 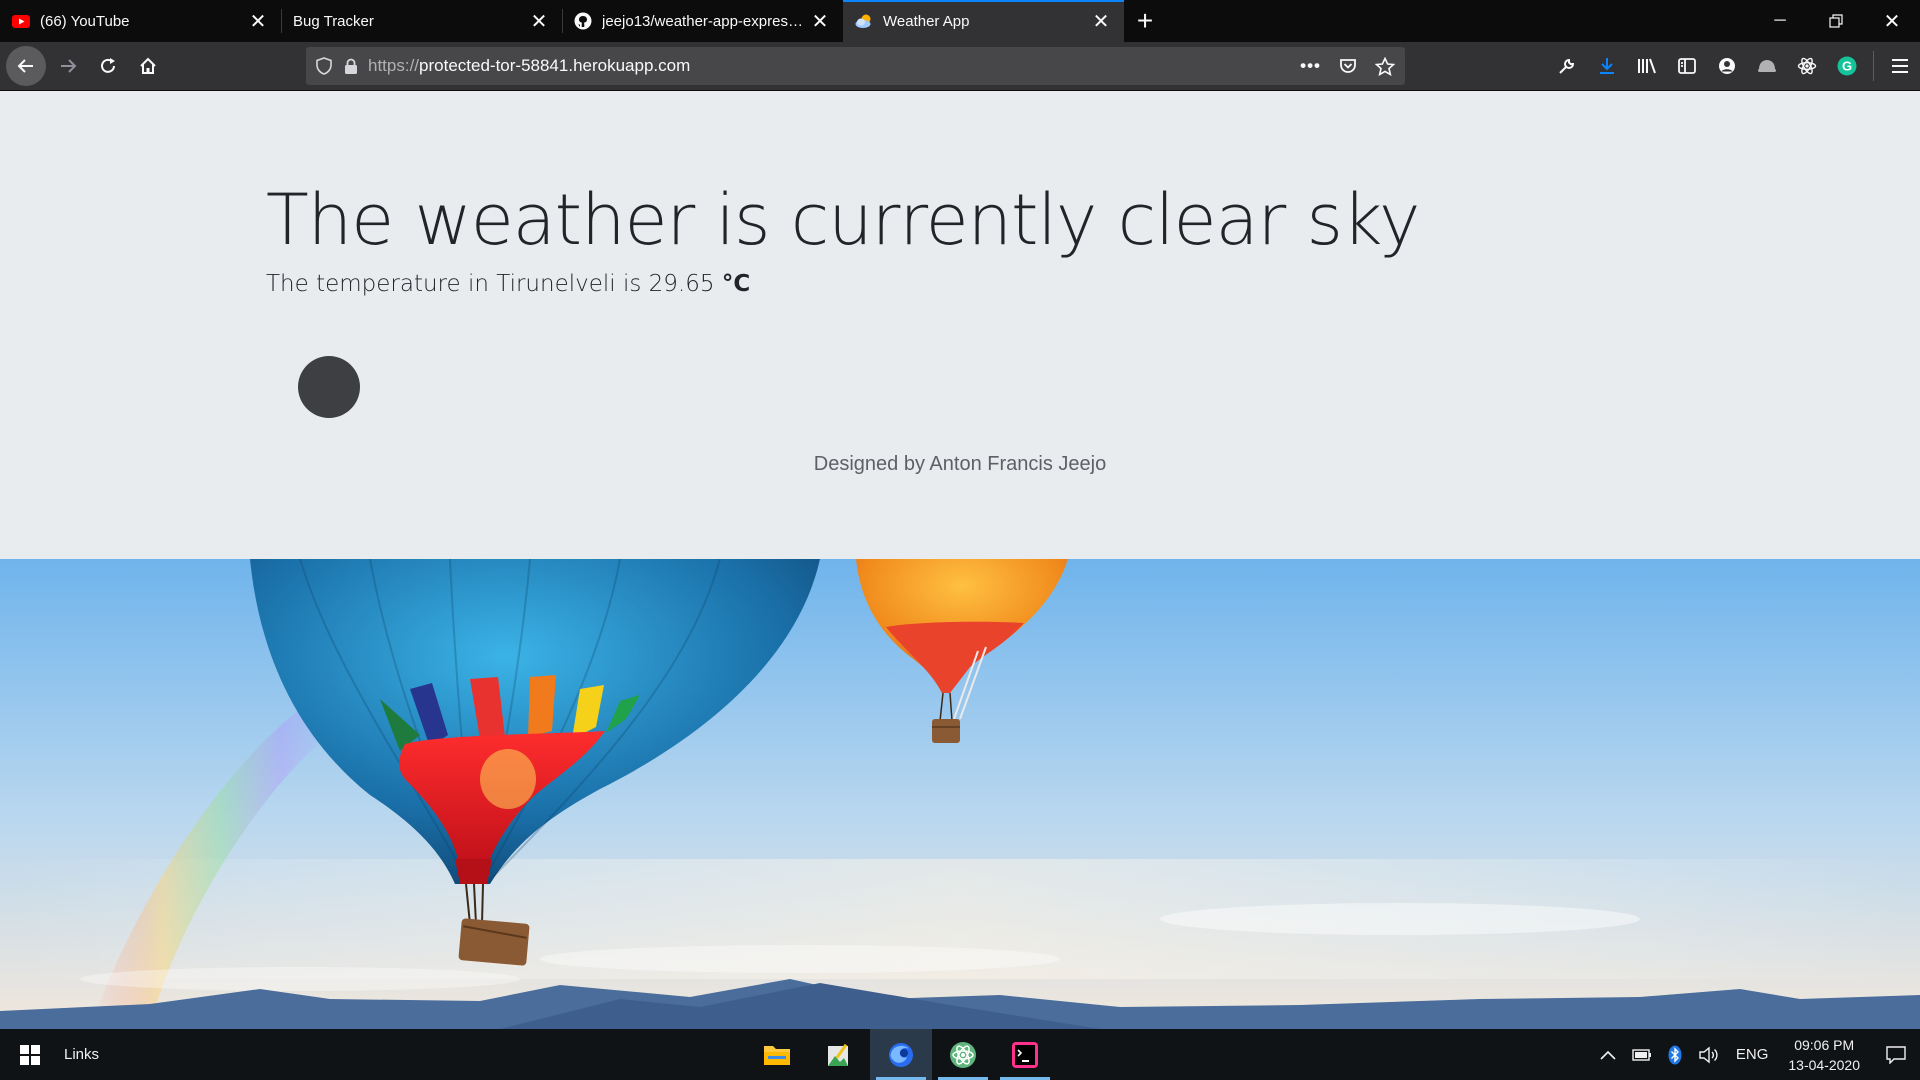 I want to click on links-toolbar: Links, so click(x=81, y=1054).